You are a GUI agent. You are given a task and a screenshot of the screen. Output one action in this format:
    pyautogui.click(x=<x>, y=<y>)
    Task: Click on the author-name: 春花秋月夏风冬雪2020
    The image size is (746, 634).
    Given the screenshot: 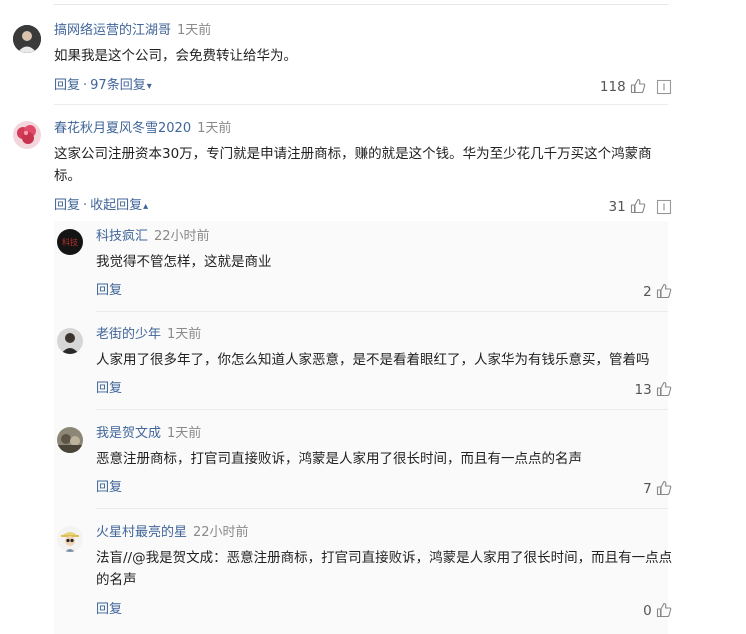 What is the action you would take?
    pyautogui.click(x=122, y=128)
    